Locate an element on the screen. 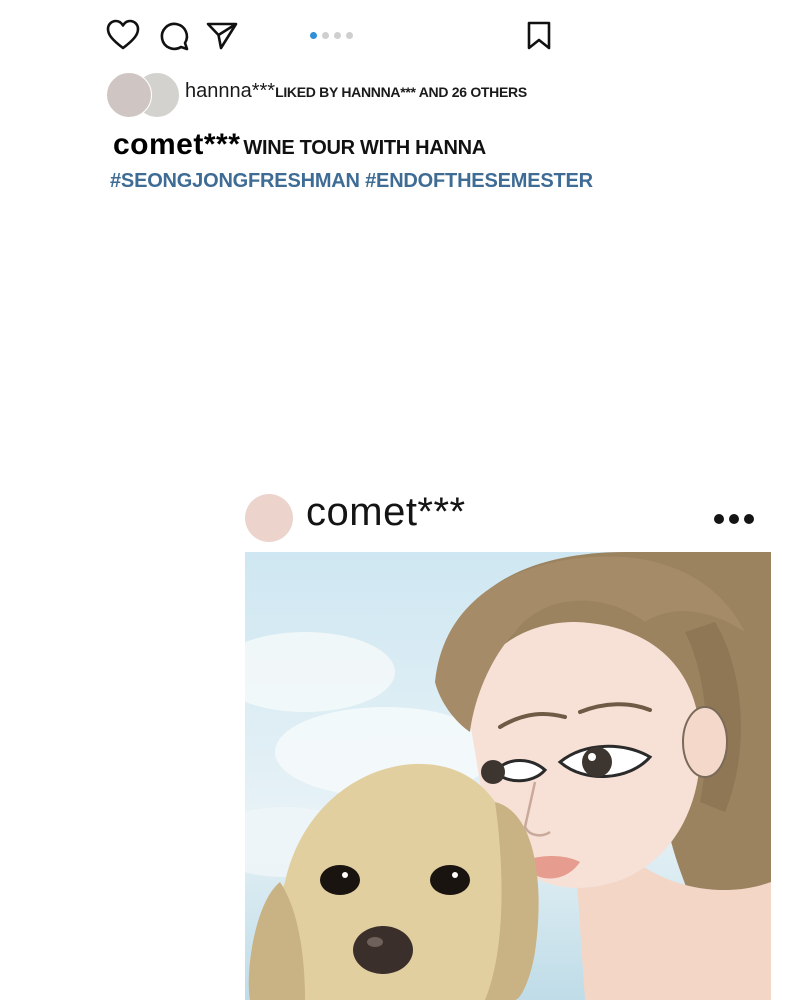  post-avatar is located at coordinates (269, 518).